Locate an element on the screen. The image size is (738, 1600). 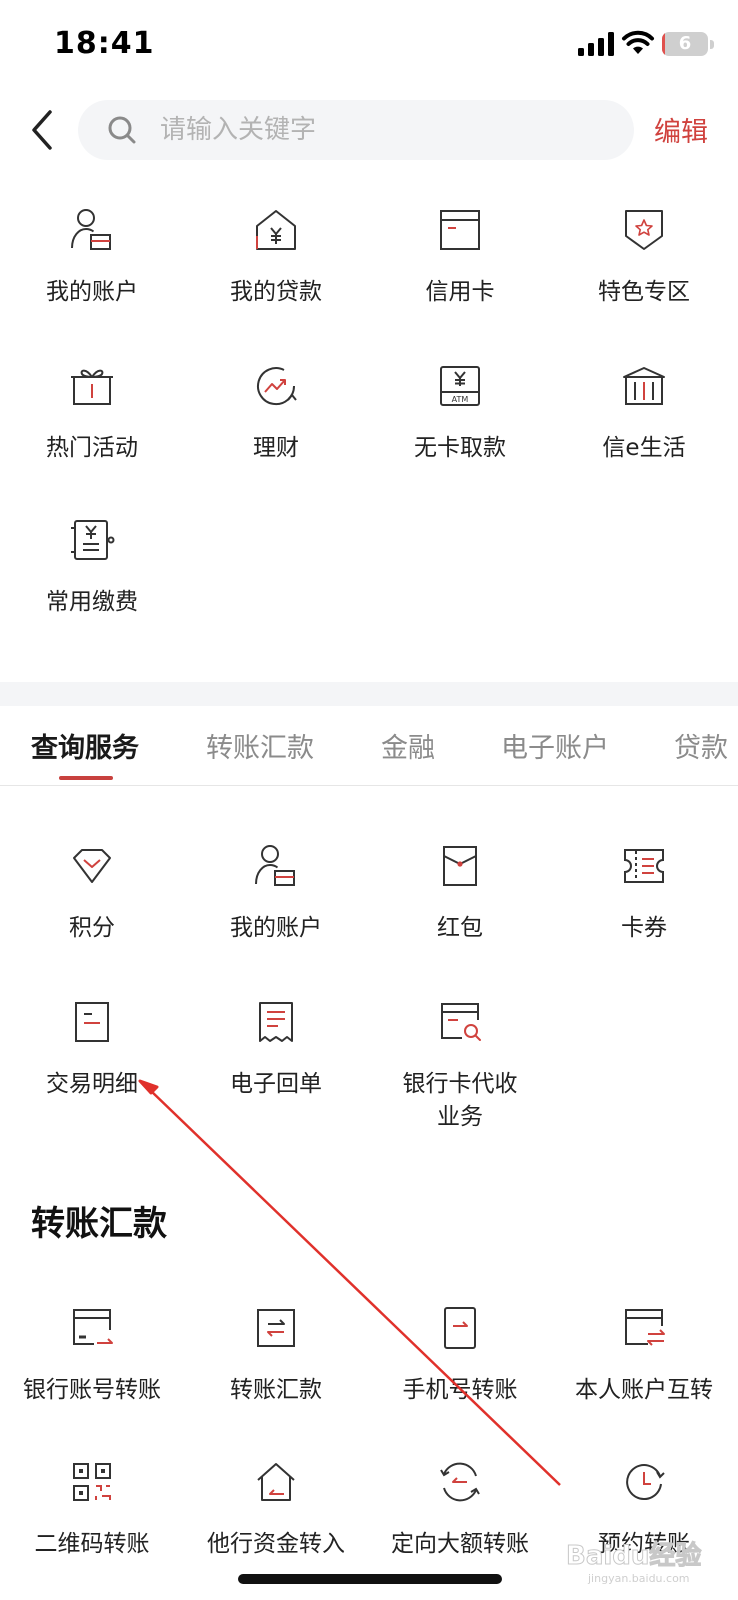
query-service-label: 交易明细 is located at coordinates (92, 1084).